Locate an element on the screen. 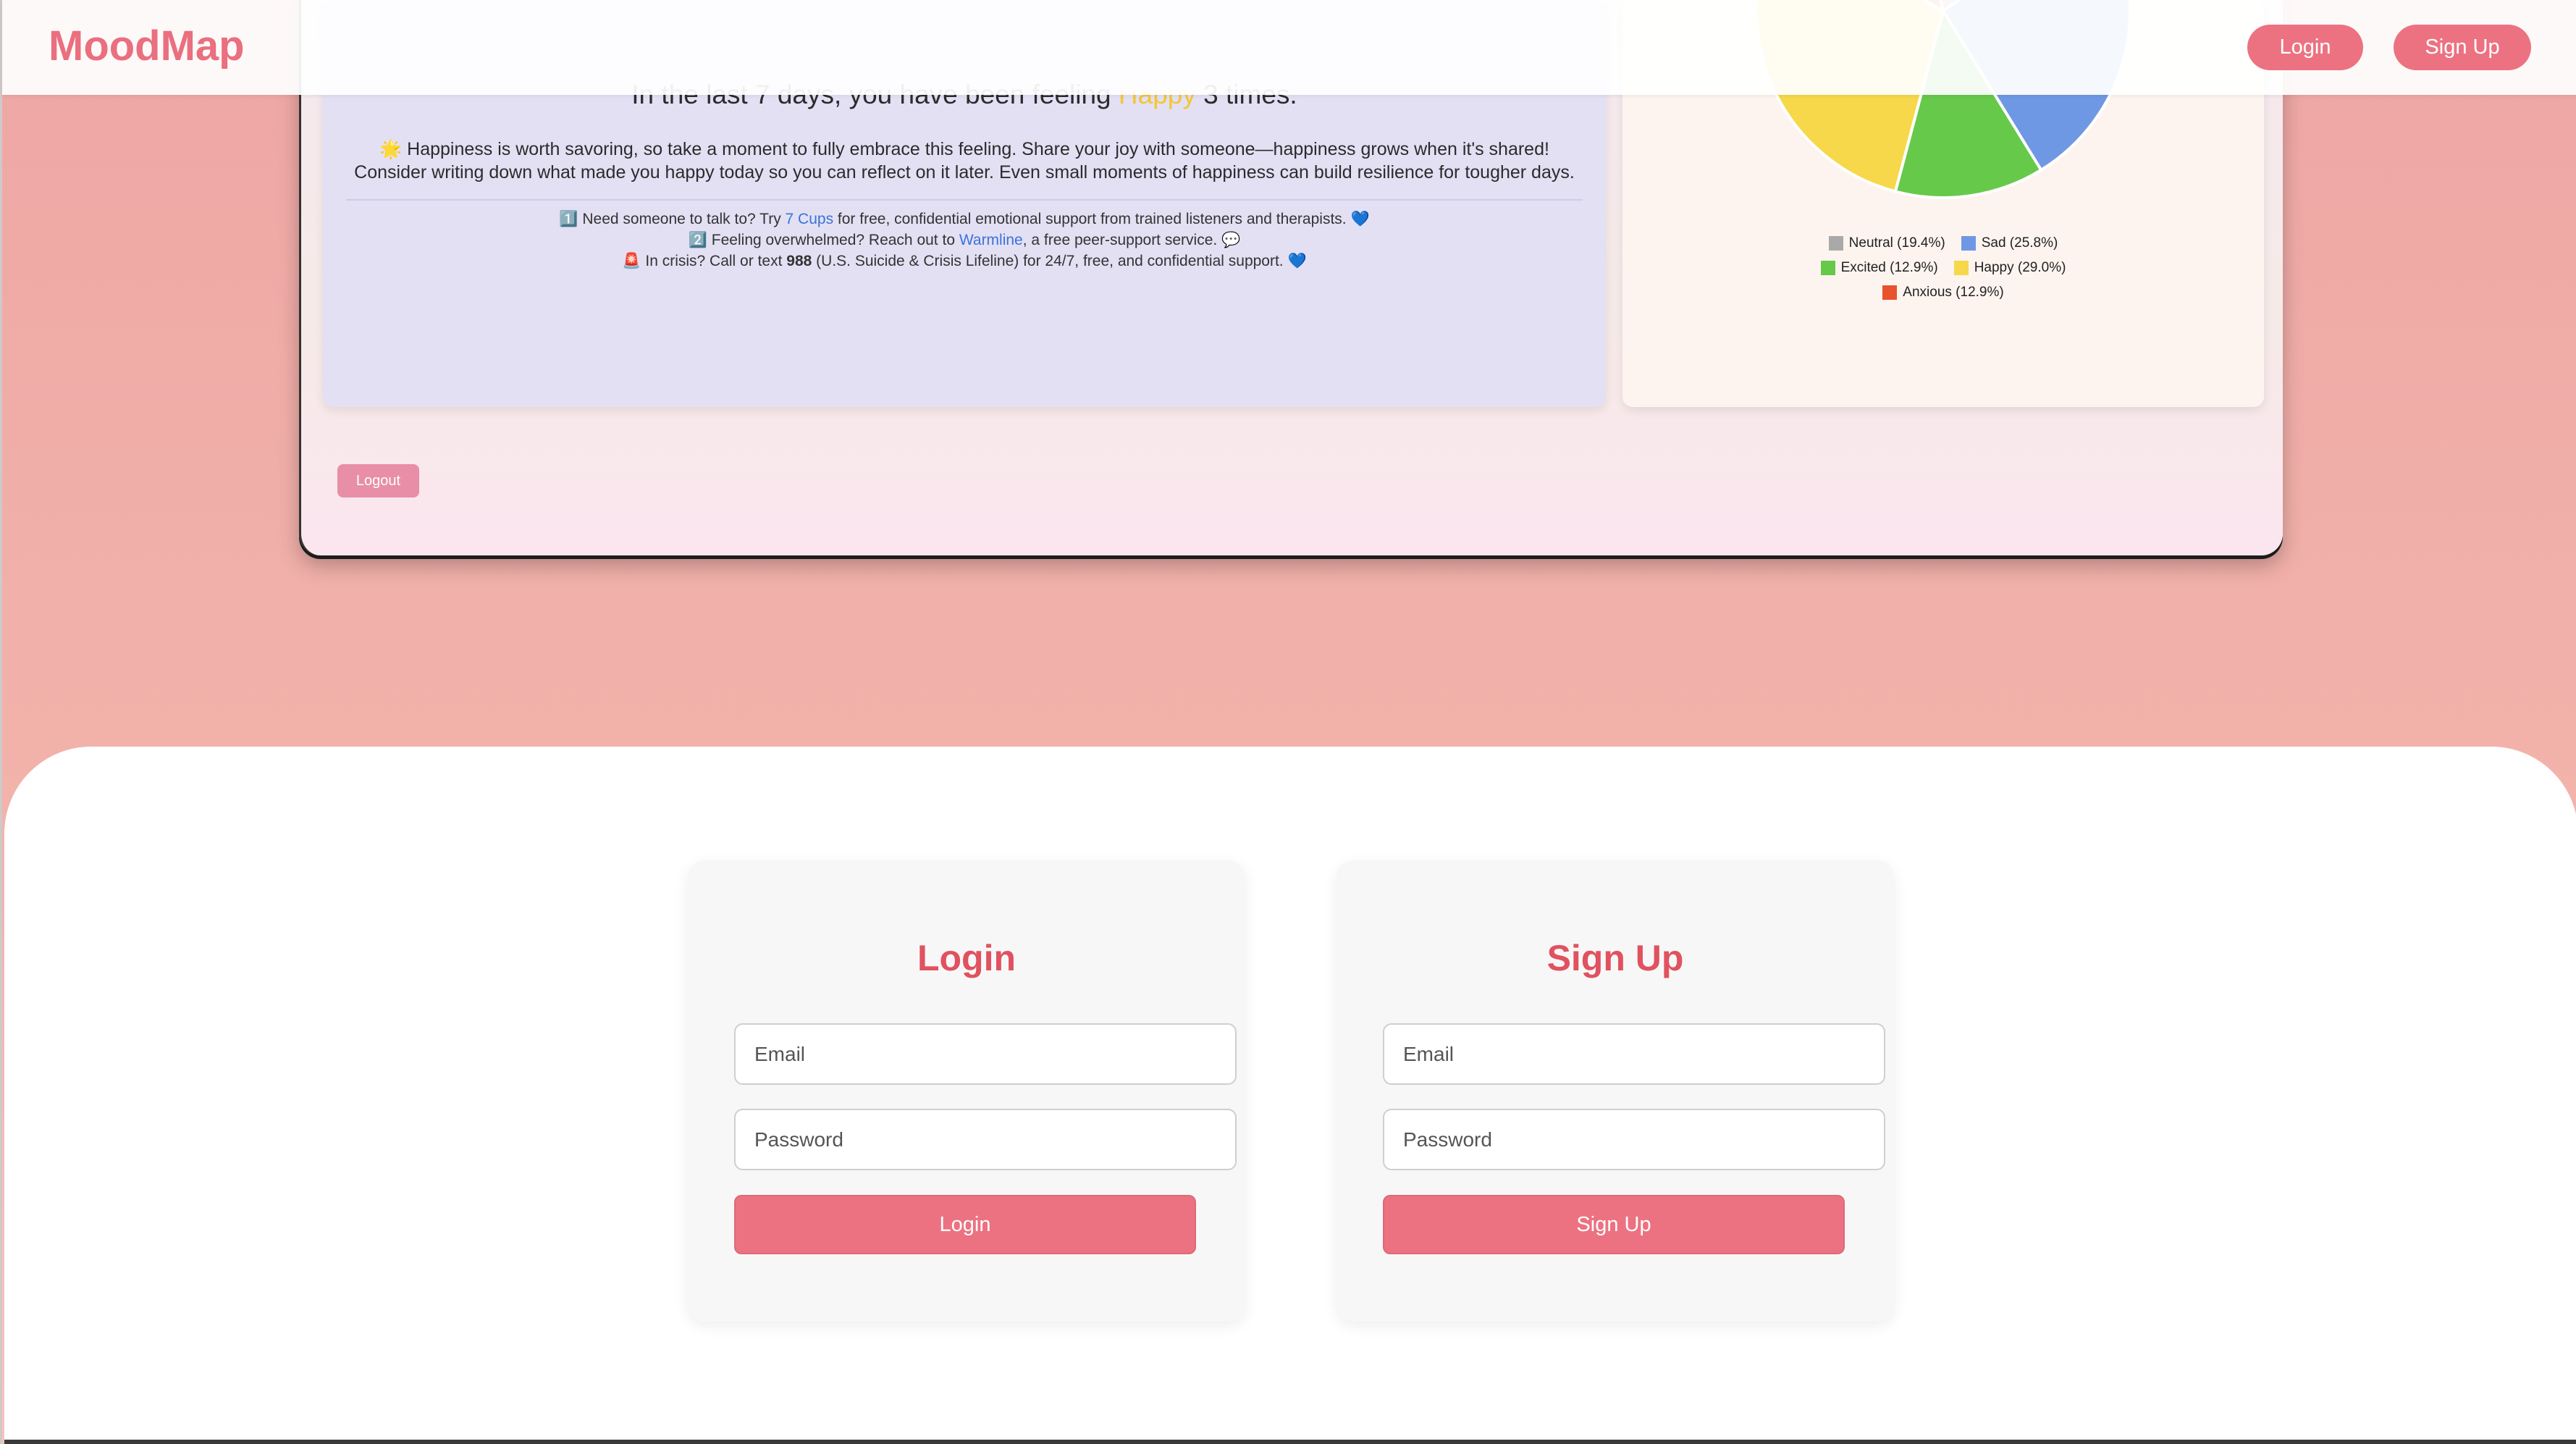  signup-email-input is located at coordinates (1634, 1054).